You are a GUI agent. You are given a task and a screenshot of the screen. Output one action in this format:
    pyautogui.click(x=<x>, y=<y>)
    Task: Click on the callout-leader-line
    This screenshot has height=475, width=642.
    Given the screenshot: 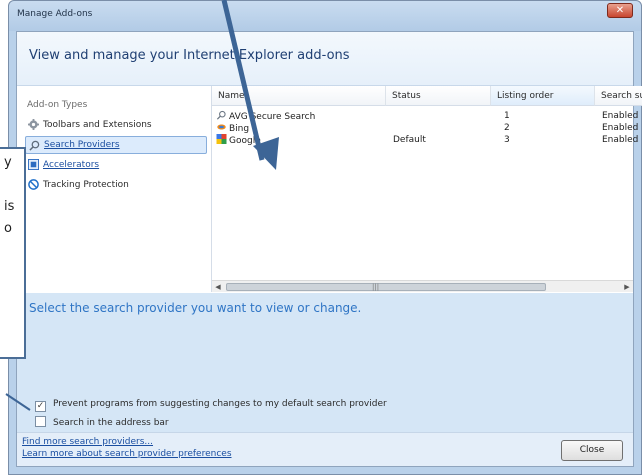 What is the action you would take?
    pyautogui.click(x=18, y=402)
    